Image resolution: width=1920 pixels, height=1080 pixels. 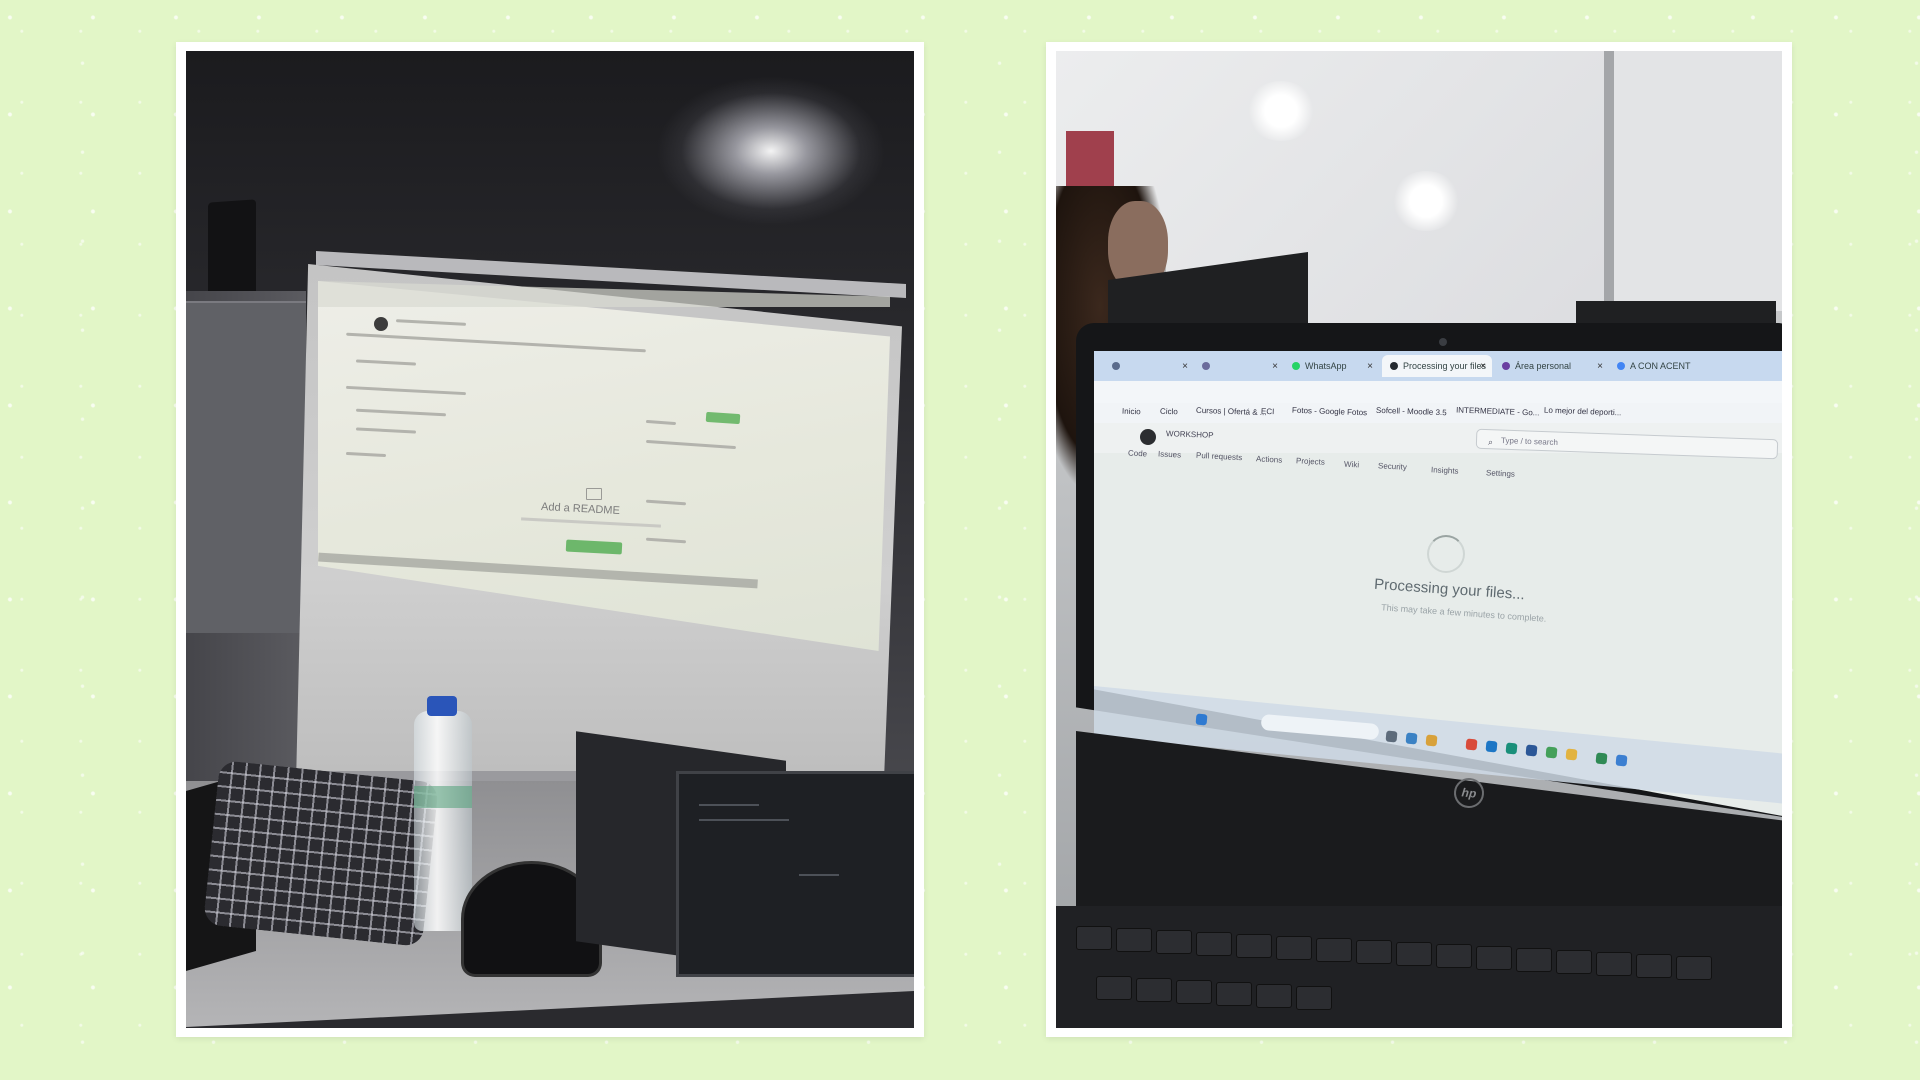 What do you see at coordinates (1445, 366) in the screenshot?
I see `tab-label: Processing your files` at bounding box center [1445, 366].